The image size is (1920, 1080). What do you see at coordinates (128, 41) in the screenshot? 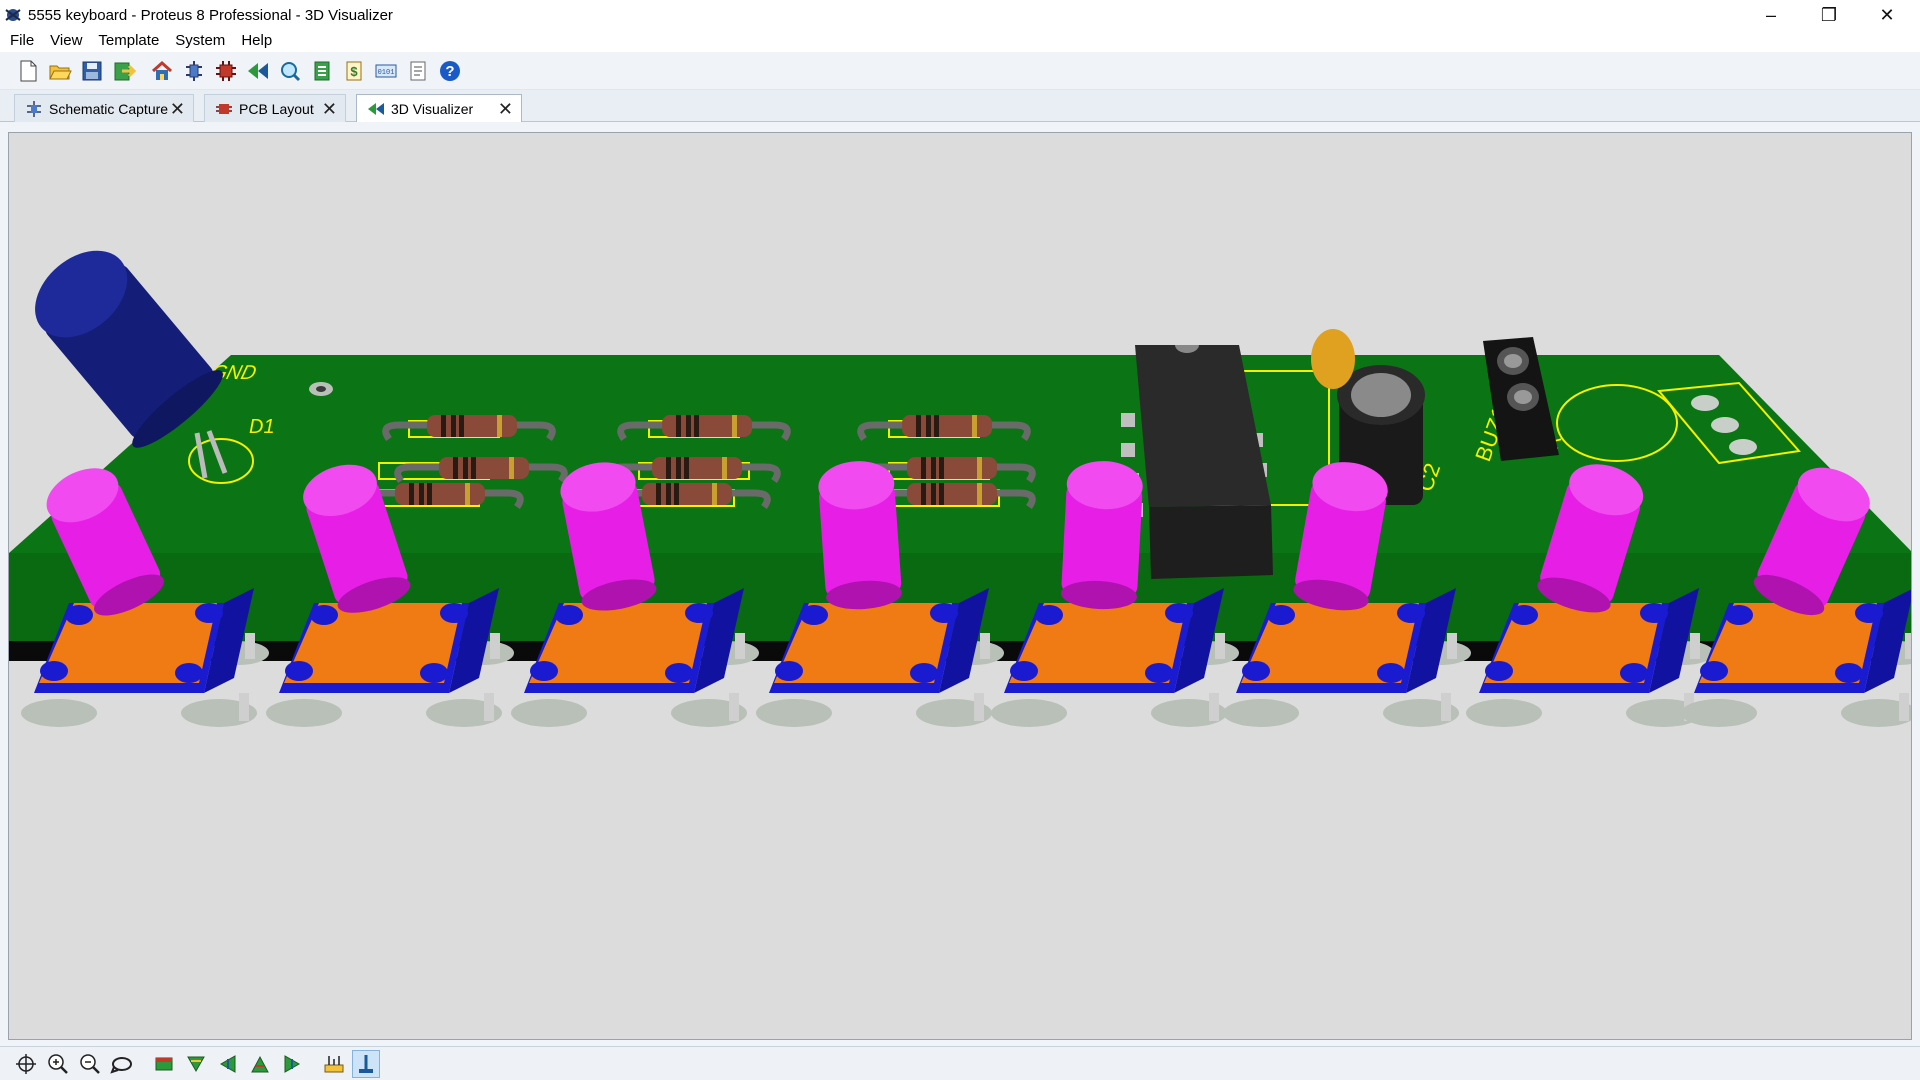
I see `menu-template: Template` at bounding box center [128, 41].